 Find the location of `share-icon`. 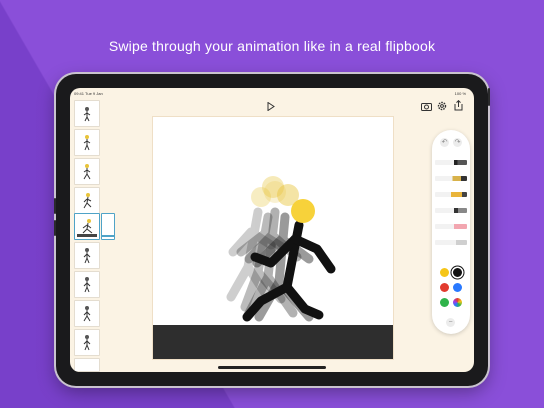

share-icon is located at coordinates (458, 105).